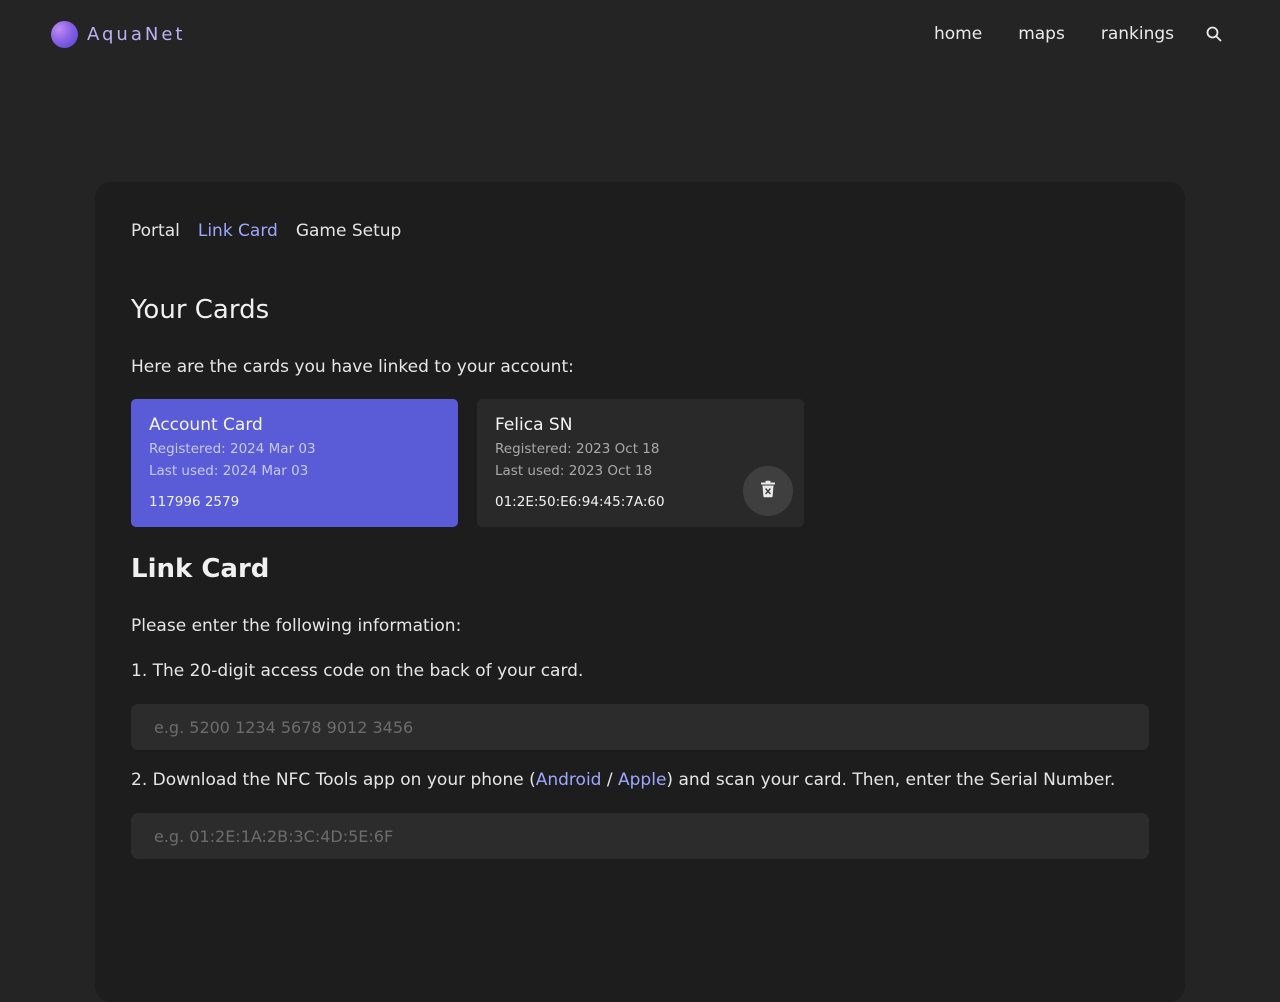  I want to click on search-icon, so click(1215, 34).